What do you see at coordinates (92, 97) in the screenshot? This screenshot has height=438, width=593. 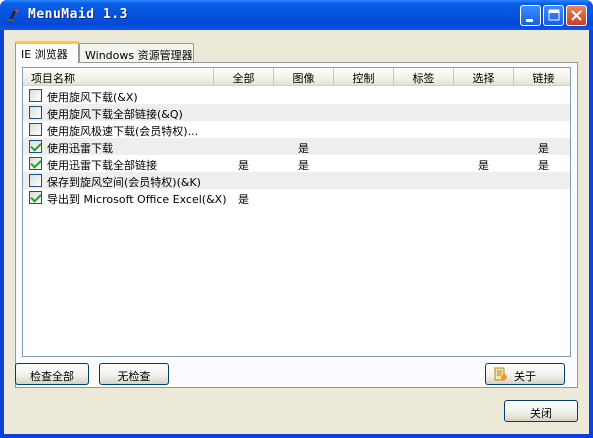 I see `row-name: 使用旋风下载(&X)` at bounding box center [92, 97].